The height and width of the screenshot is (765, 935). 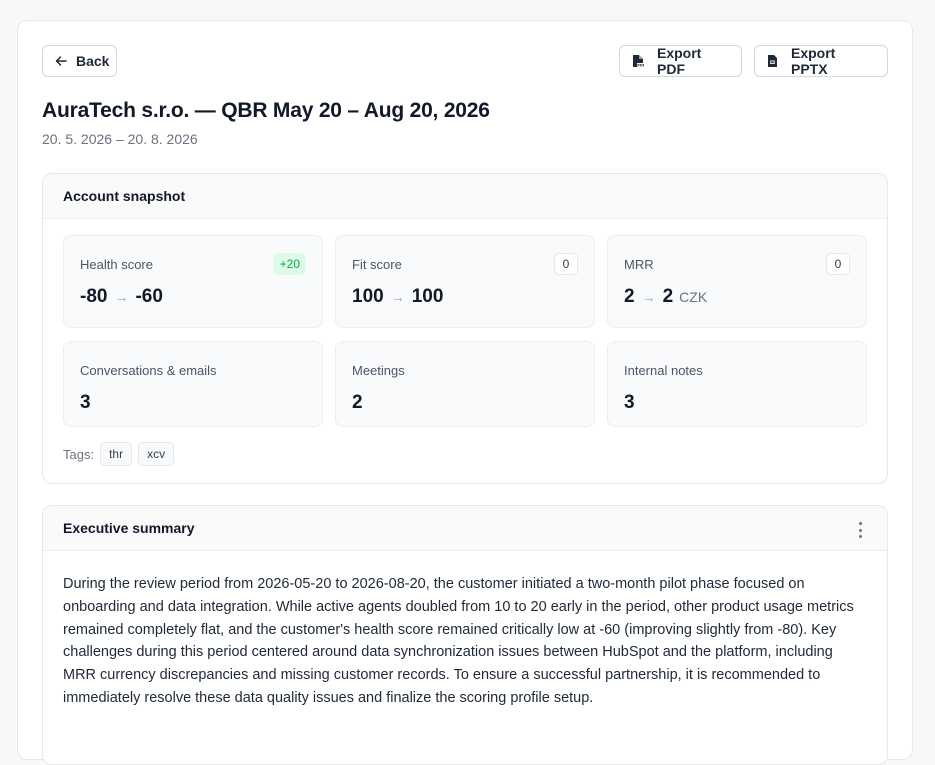 I want to click on health-score-value: -80 → -60, so click(x=121, y=297).